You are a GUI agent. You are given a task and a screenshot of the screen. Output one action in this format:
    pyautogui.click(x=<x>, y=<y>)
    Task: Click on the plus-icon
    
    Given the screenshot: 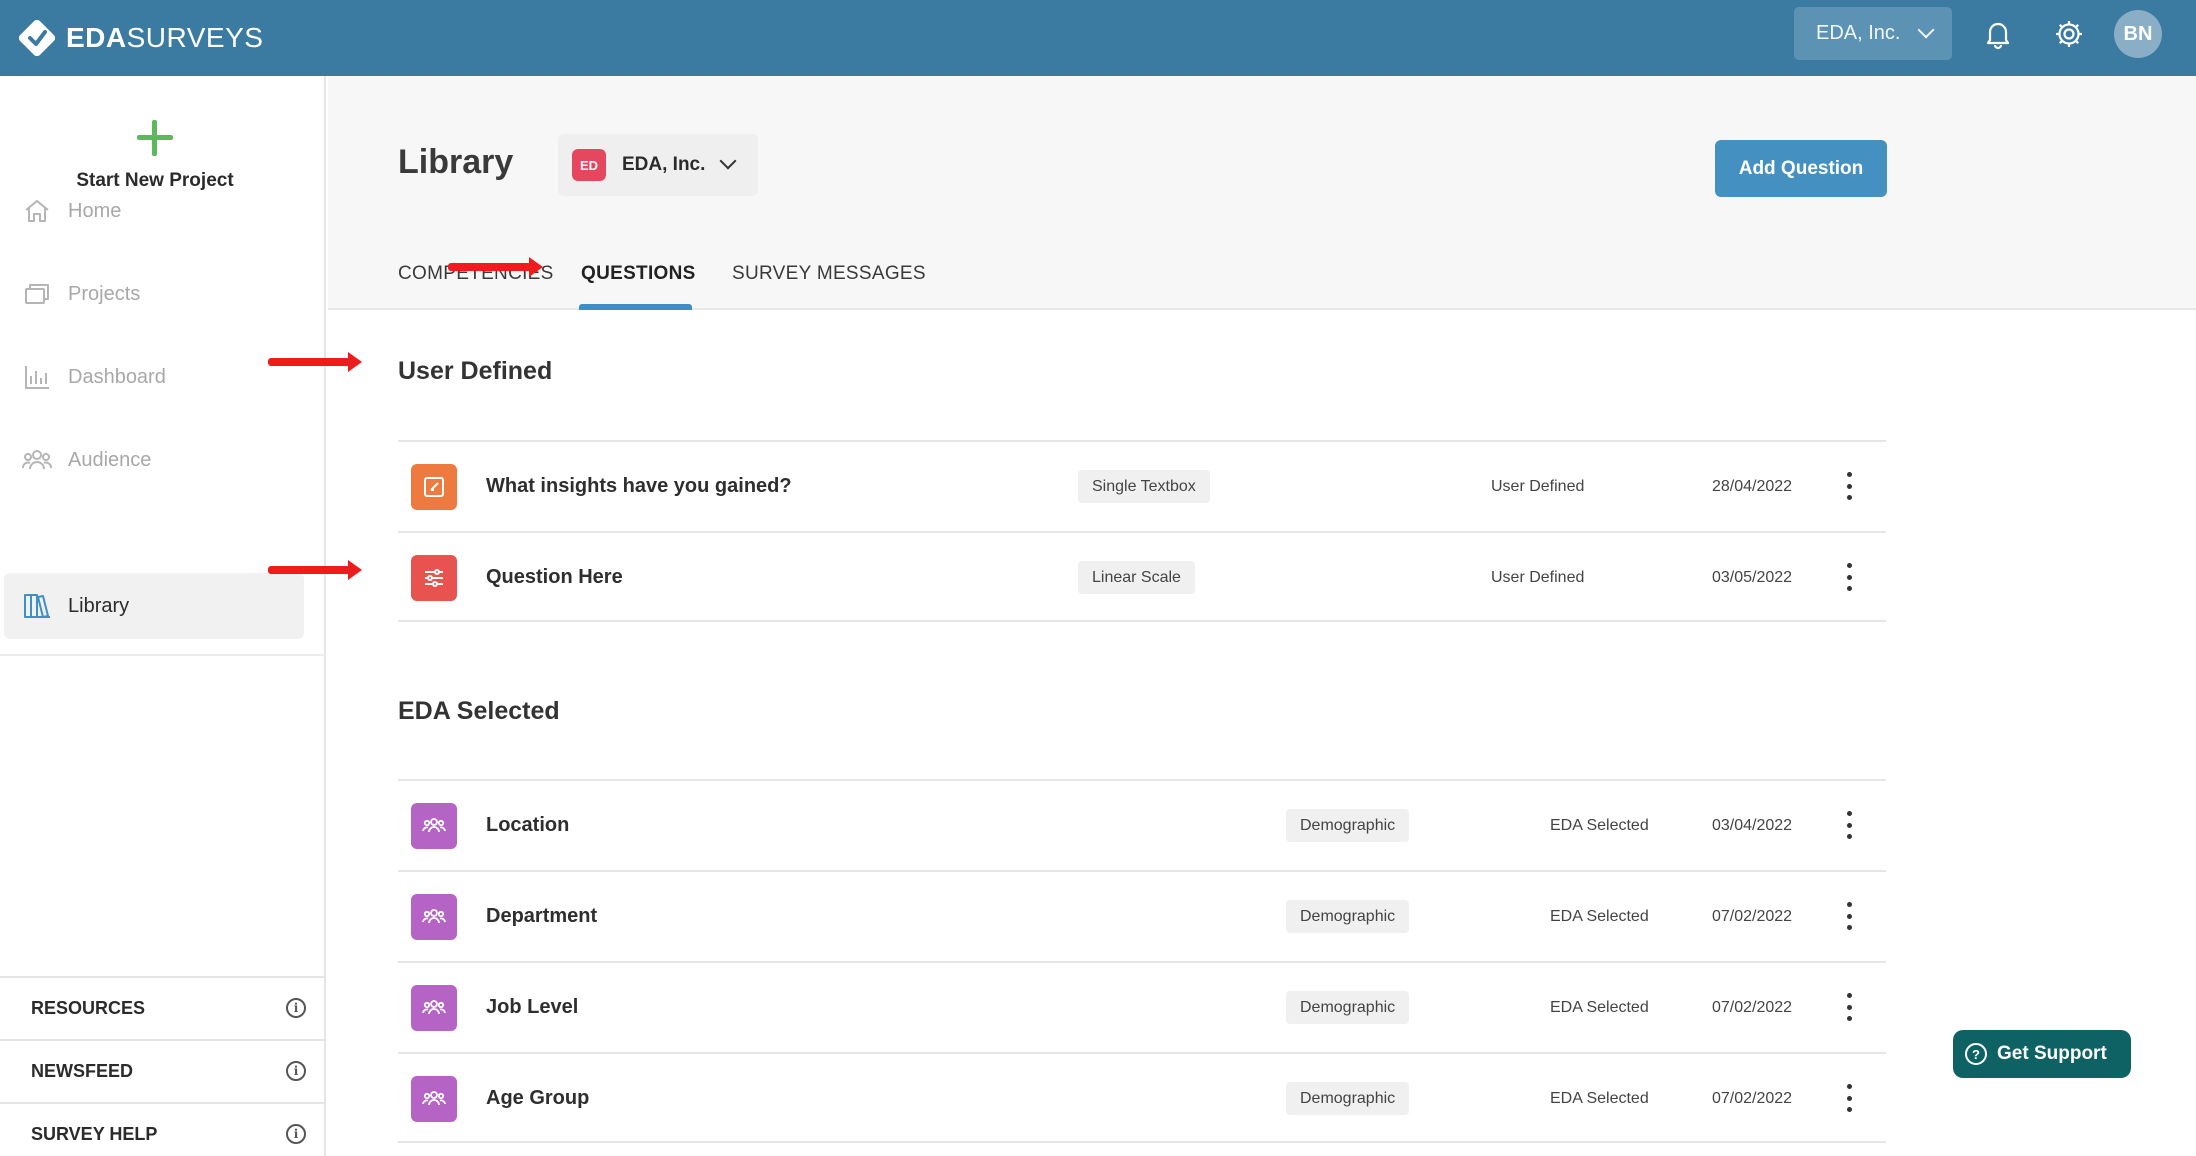 What is the action you would take?
    pyautogui.click(x=155, y=138)
    